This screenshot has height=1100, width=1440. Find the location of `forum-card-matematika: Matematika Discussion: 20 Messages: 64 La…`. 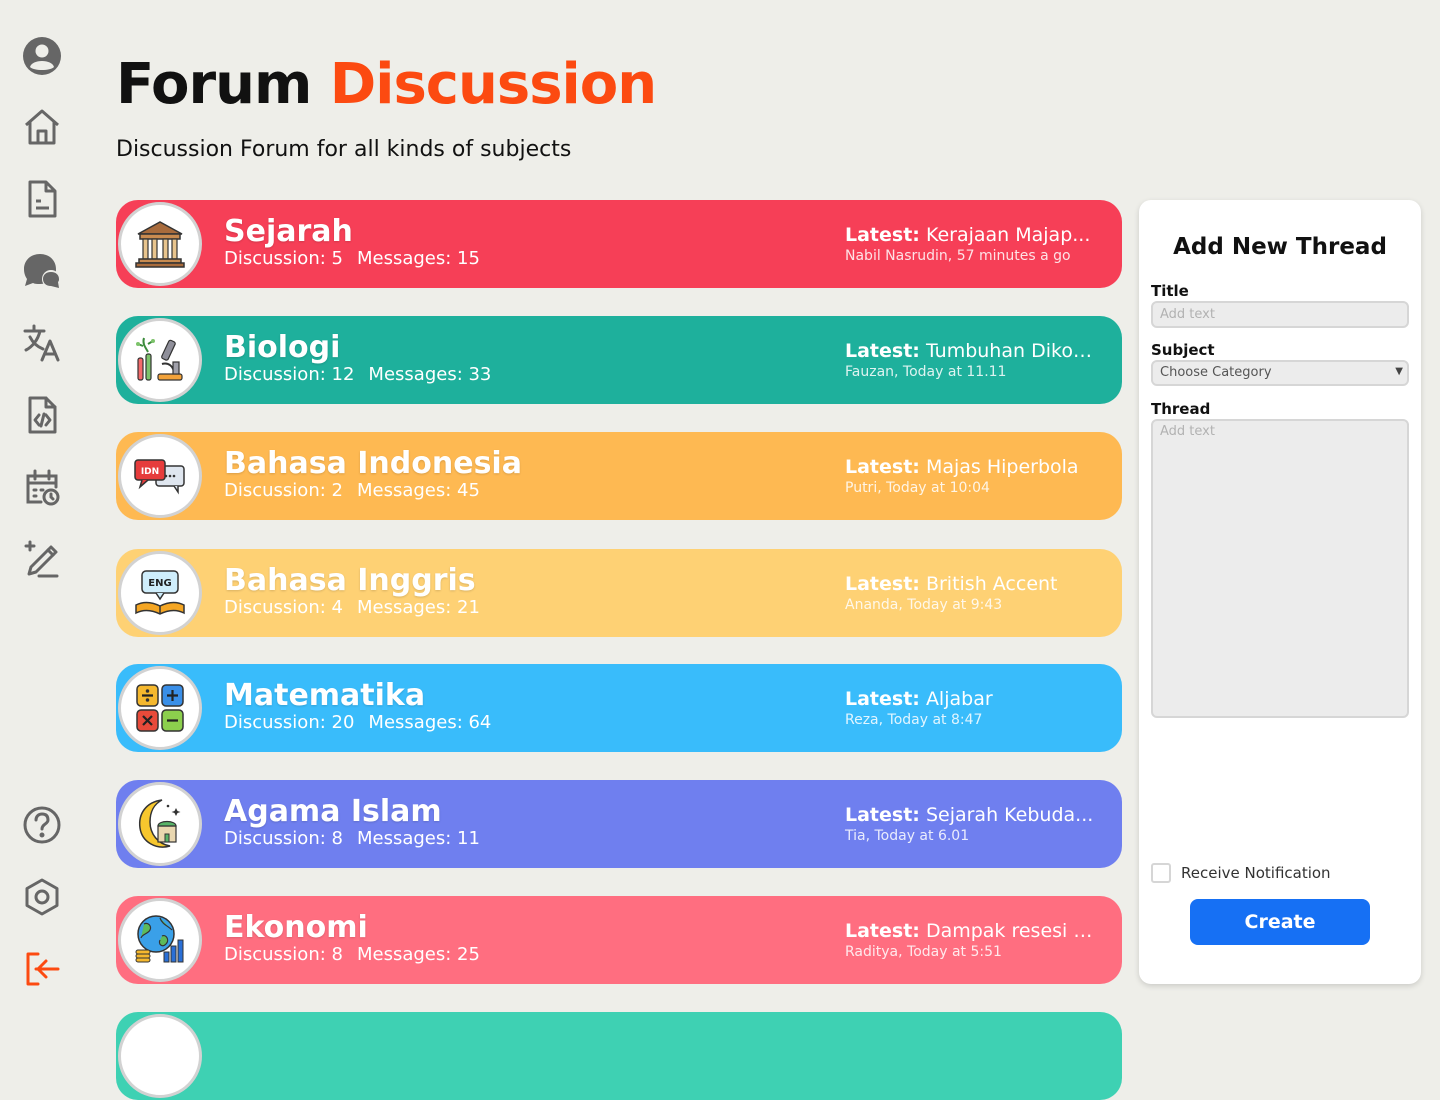

forum-card-matematika: Matematika Discussion: 20 Messages: 64 La… is located at coordinates (619, 708).